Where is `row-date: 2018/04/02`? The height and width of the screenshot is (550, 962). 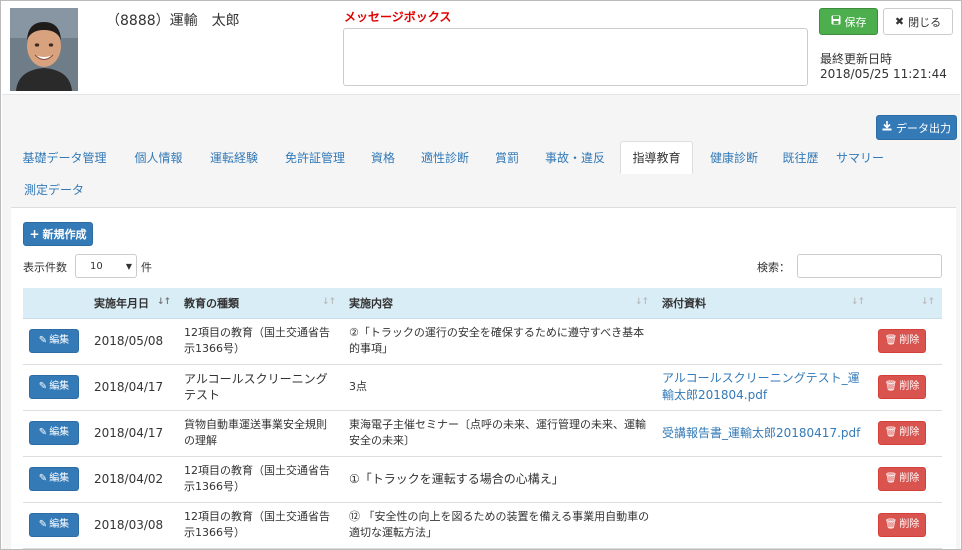 row-date: 2018/04/02 is located at coordinates (129, 479).